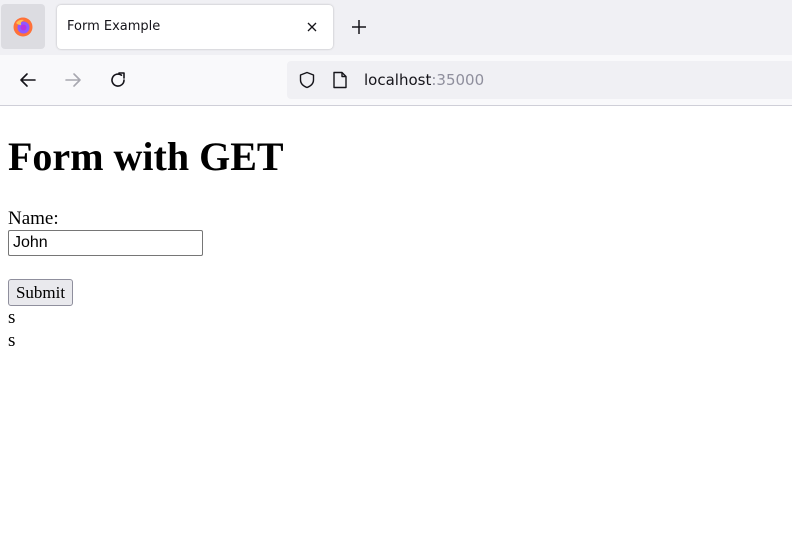  I want to click on firefox-icon, so click(23, 27).